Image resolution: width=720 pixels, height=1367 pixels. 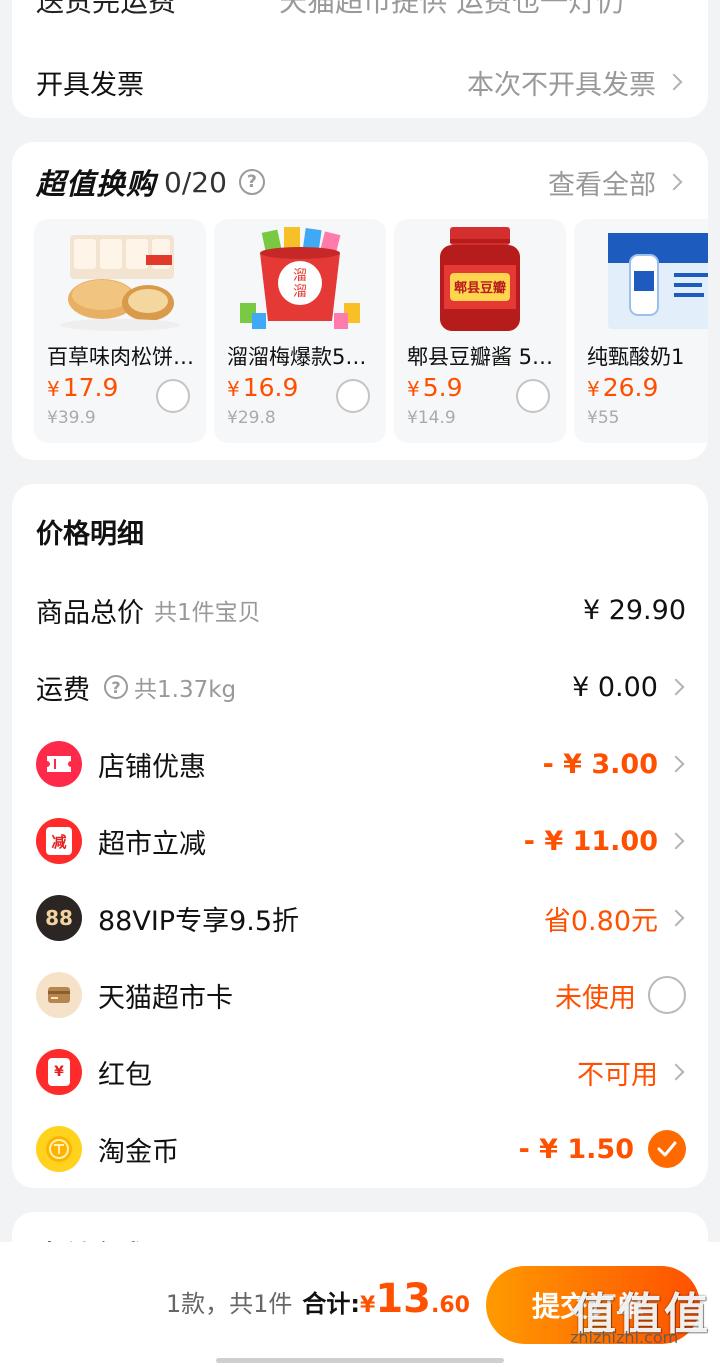 I want to click on product-card: 纯甄酸奶1 ¥26.9 ¥55, so click(x=641, y=331).